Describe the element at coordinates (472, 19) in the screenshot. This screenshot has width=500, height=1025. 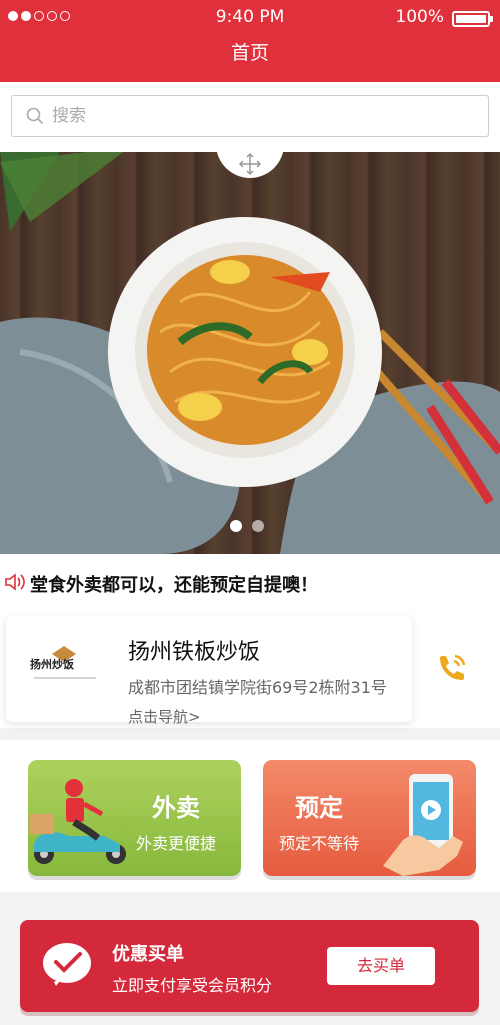
I see `battery-icon` at that location.